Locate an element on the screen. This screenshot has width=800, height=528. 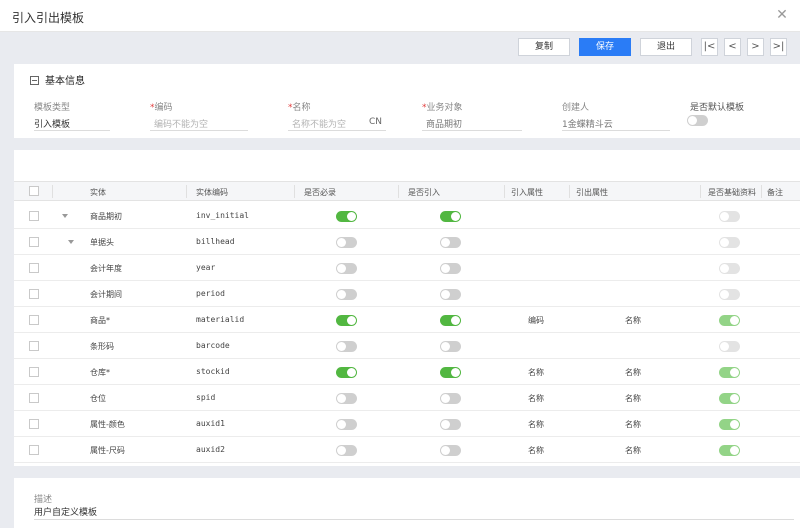
copy-button: 复制 is located at coordinates (544, 47).